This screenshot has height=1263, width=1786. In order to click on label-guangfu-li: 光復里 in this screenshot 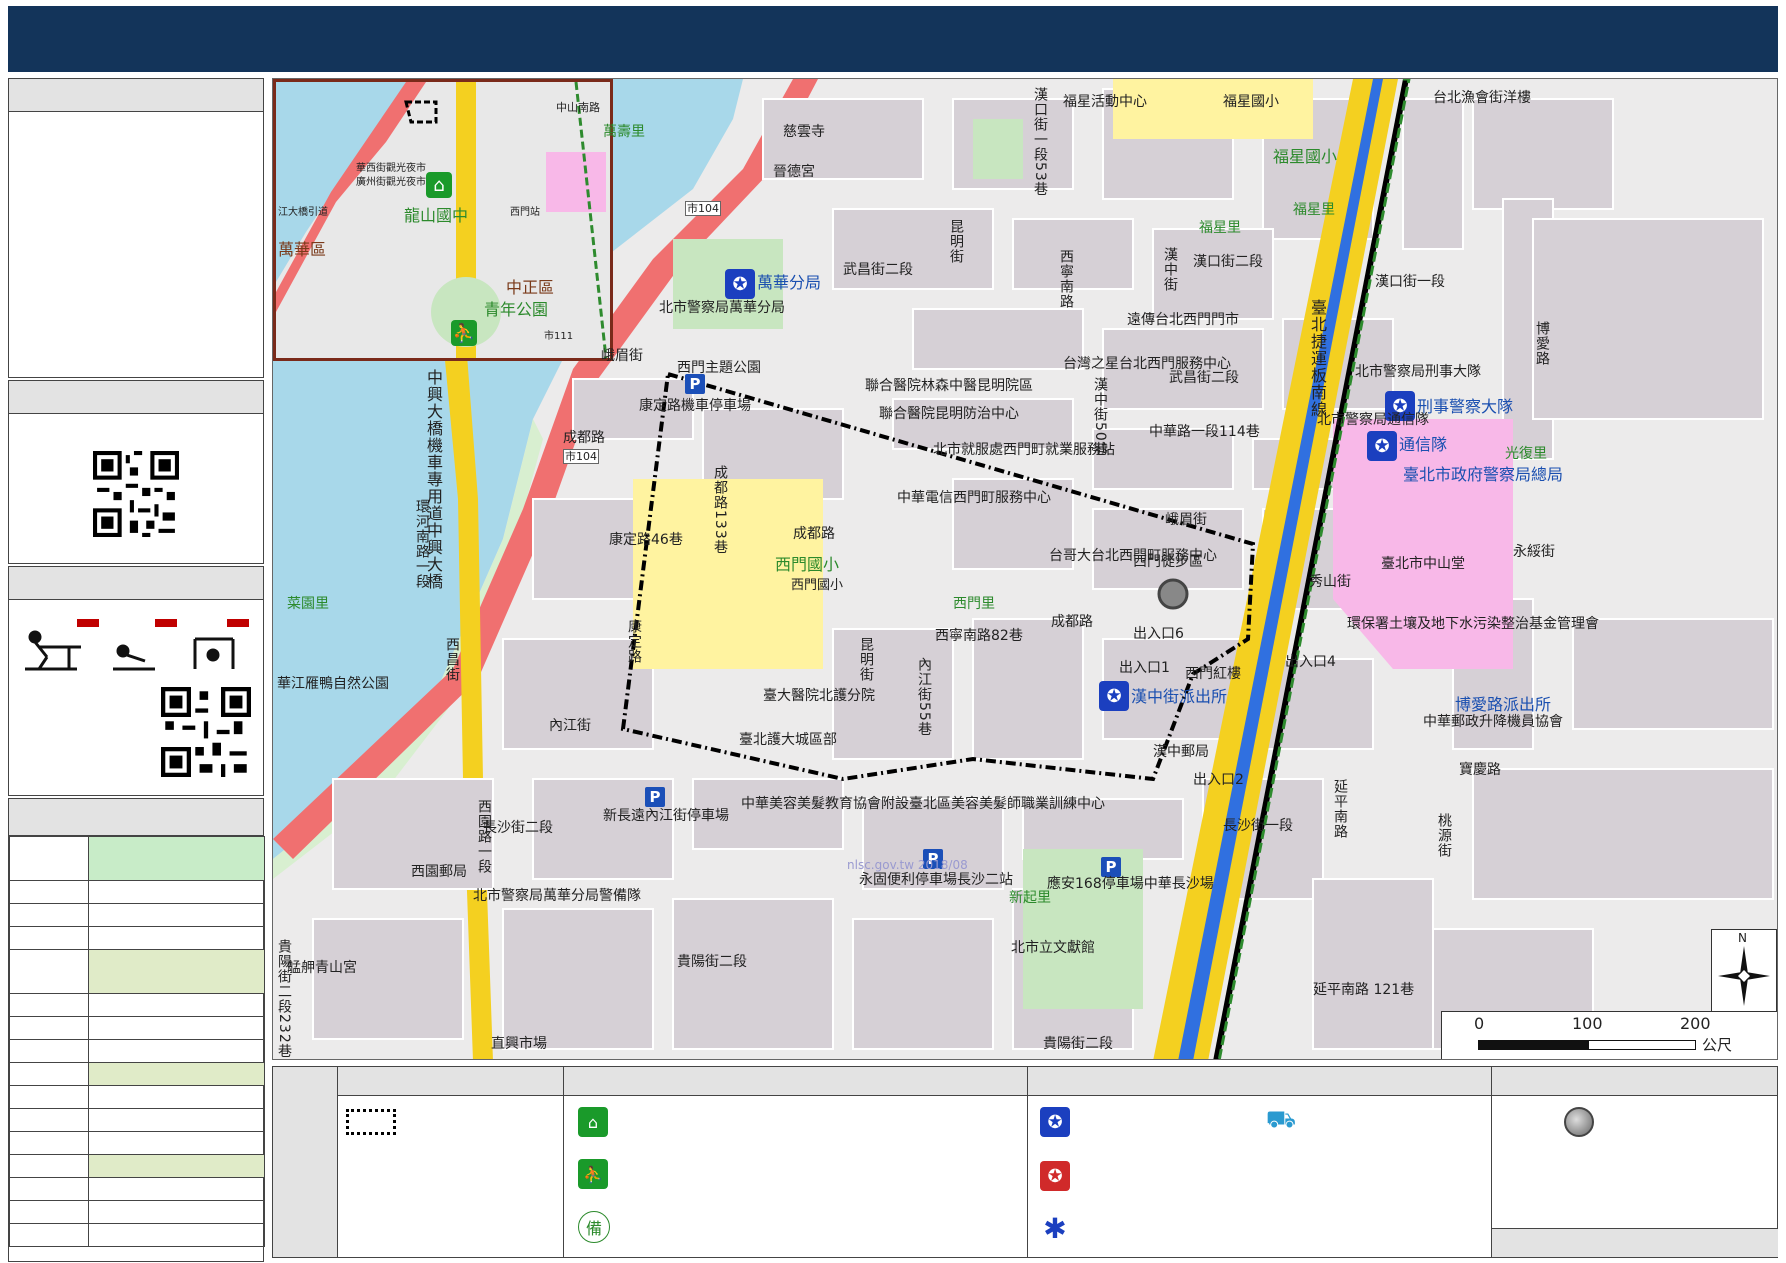, I will do `click(1526, 454)`.